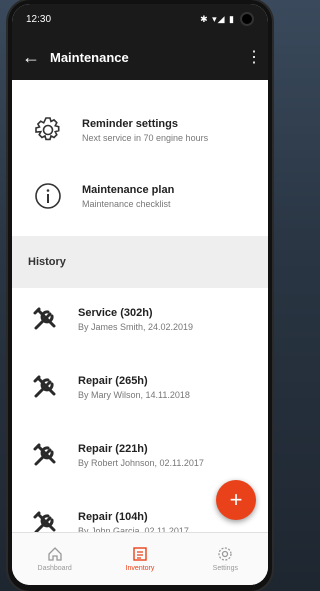  I want to click on nav-inventory: Inventory, so click(139, 559).